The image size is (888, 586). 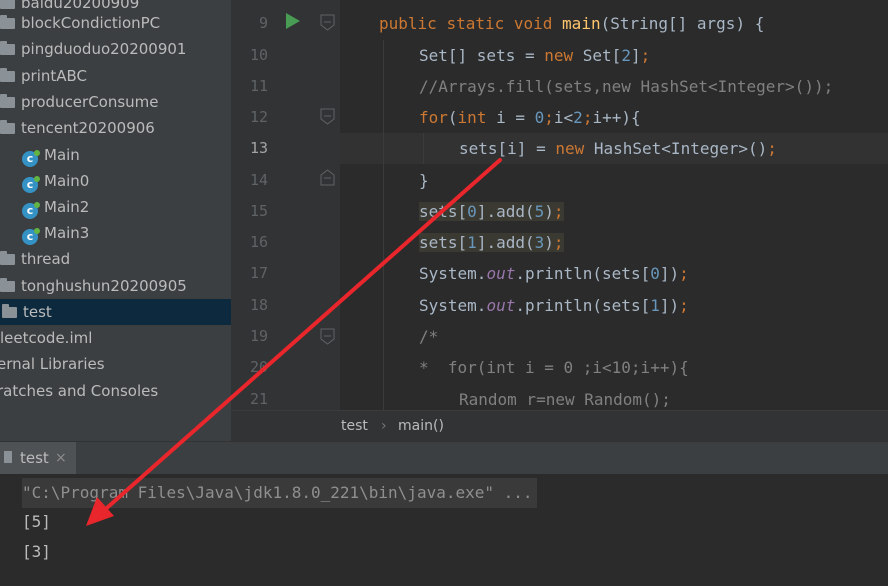 What do you see at coordinates (258, 305) in the screenshot?
I see `line-number: 18` at bounding box center [258, 305].